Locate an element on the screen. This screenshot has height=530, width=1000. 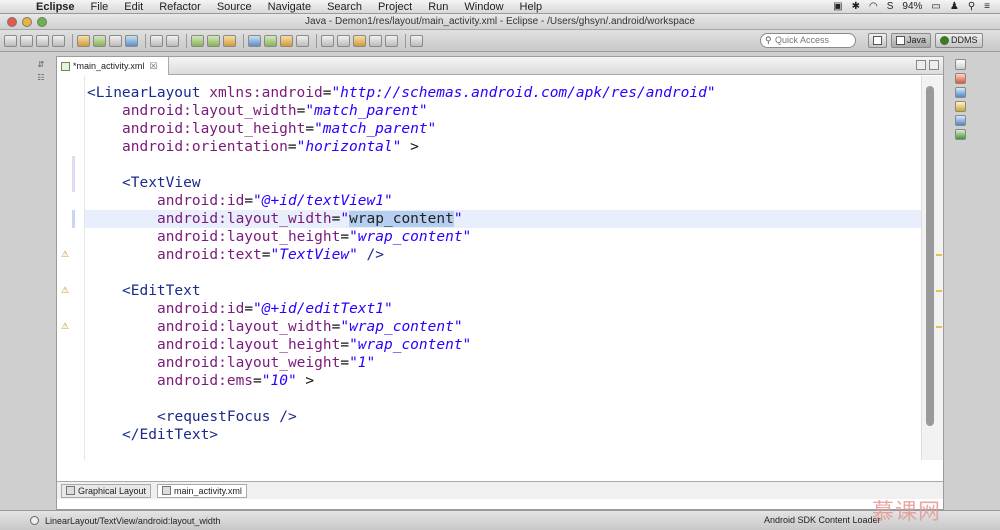
menu-project: Project is located at coordinates (395, 7).